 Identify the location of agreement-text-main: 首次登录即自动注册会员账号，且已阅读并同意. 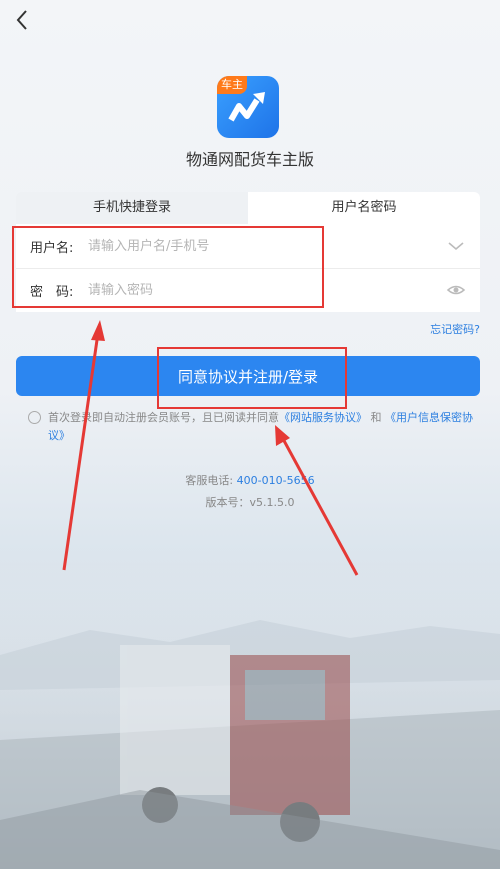
(163, 417).